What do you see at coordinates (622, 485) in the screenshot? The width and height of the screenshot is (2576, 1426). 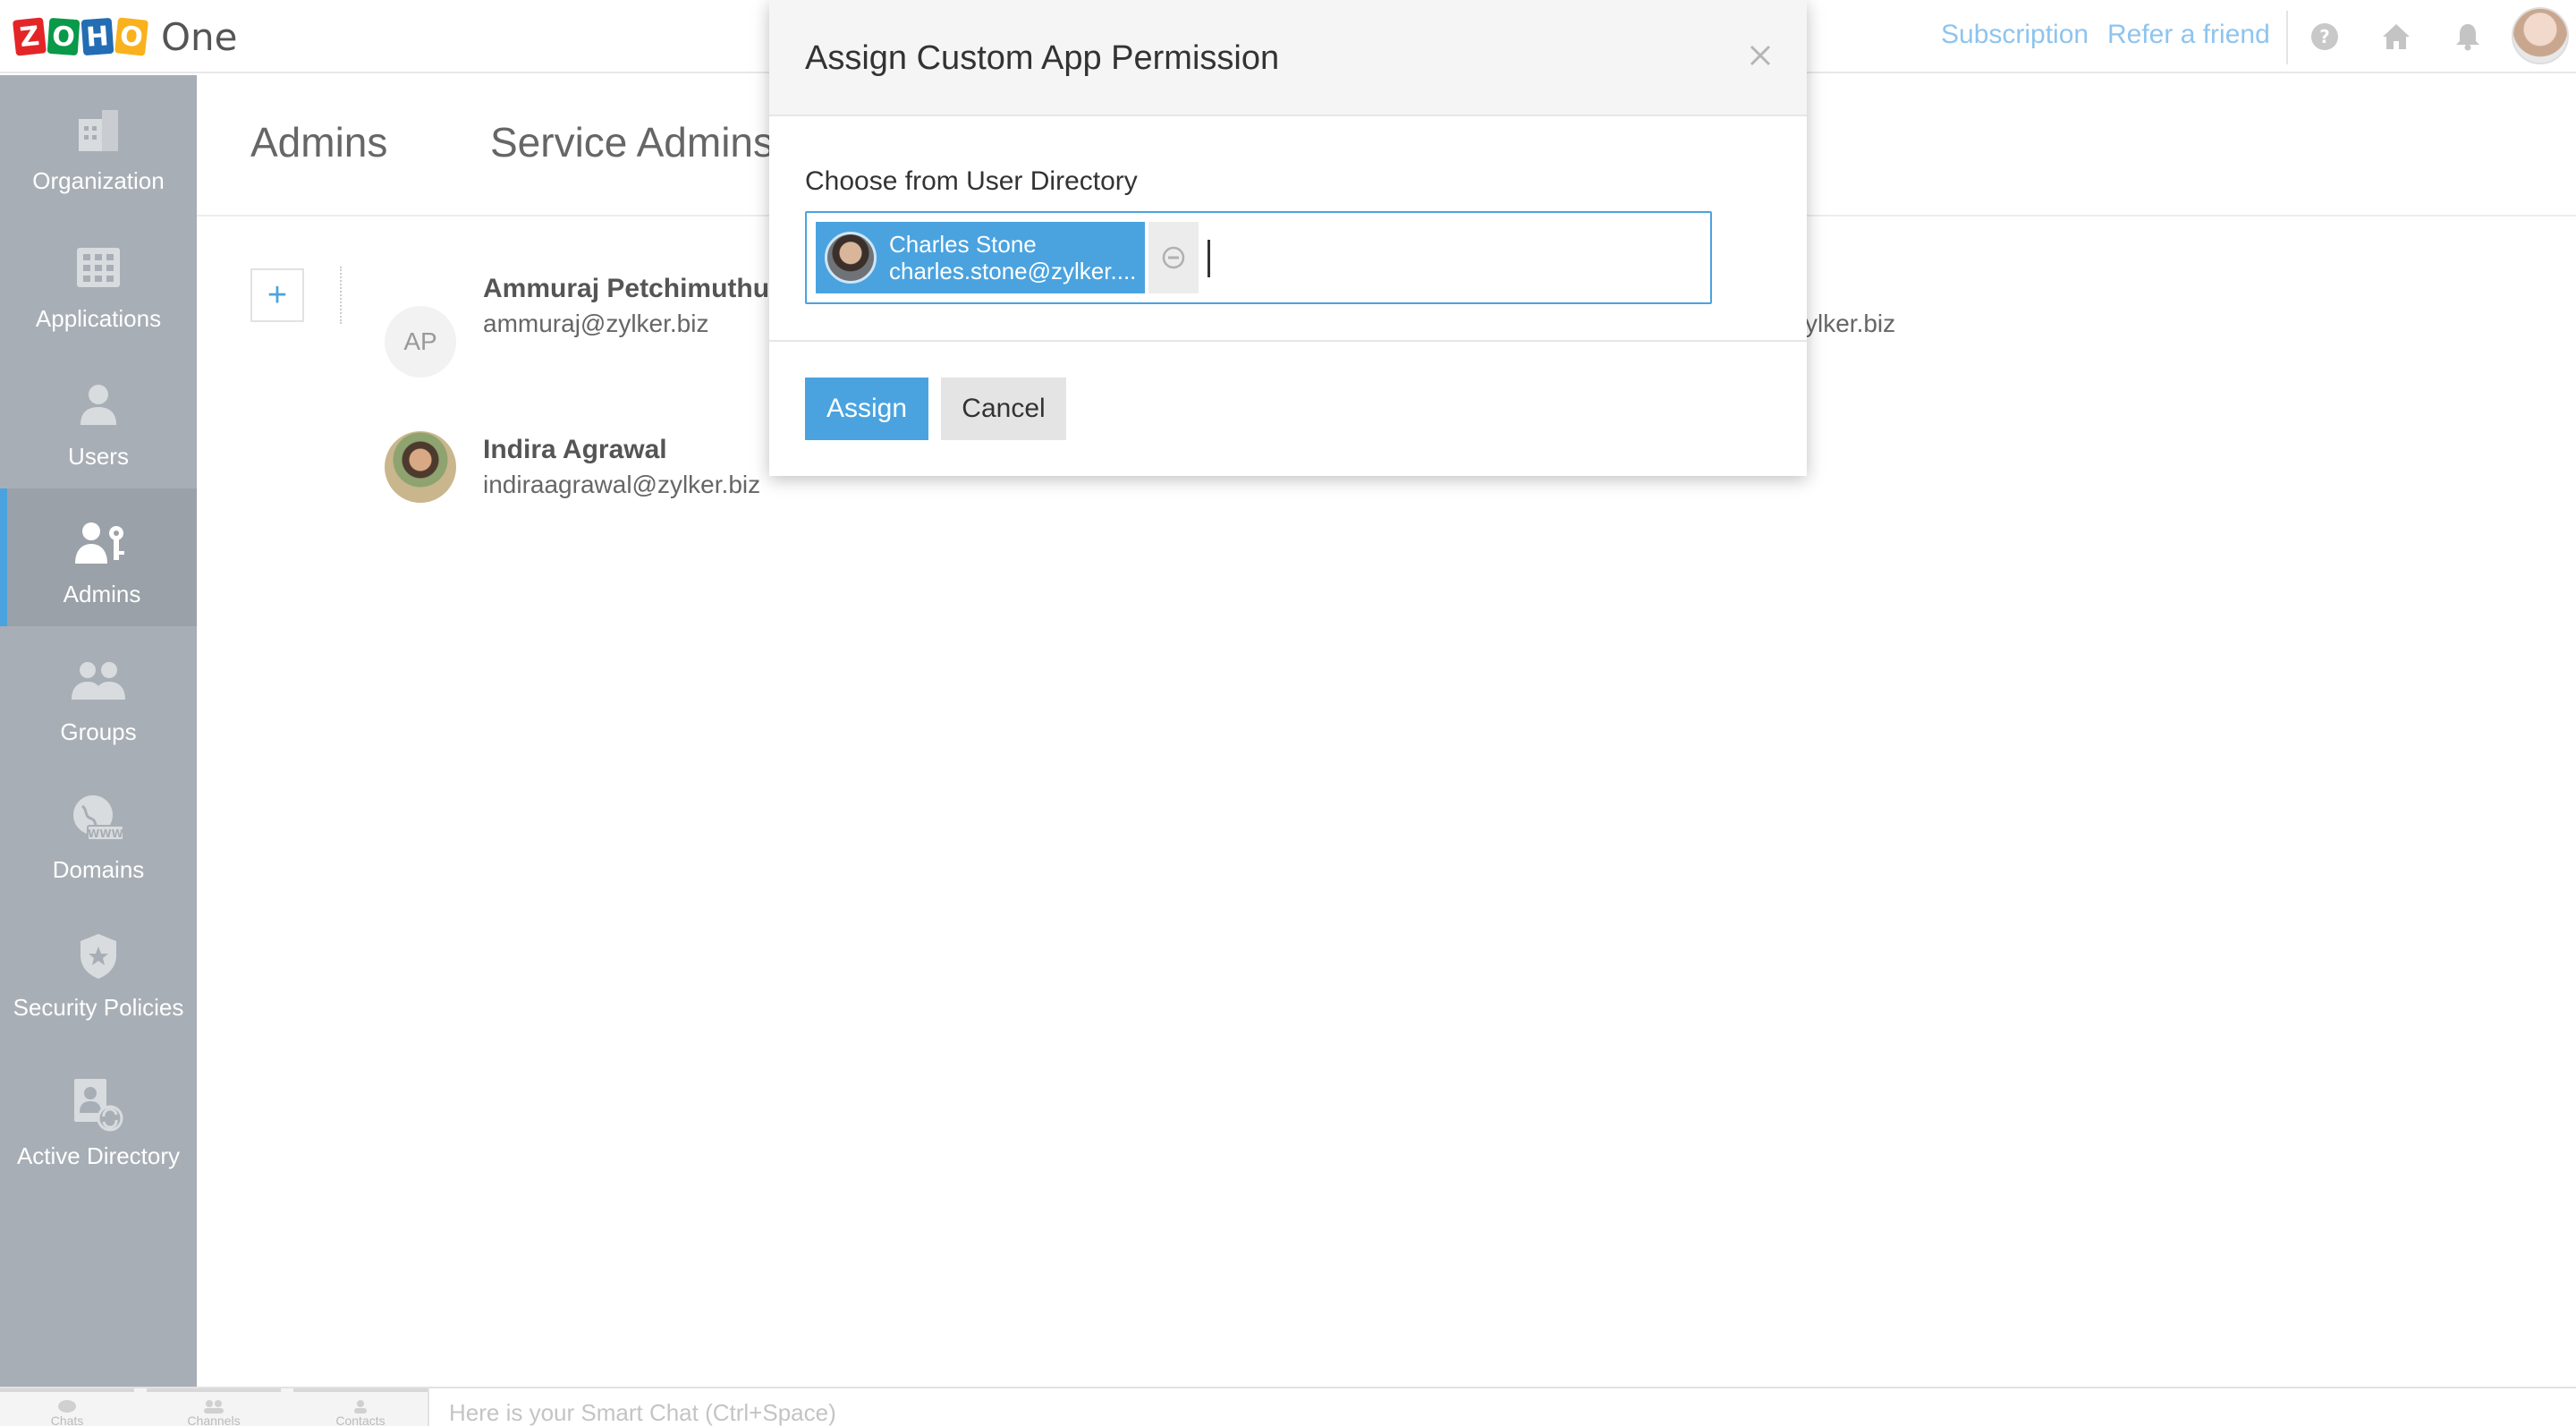 I see `admin-email: indiraagrawal@zylker.biz` at bounding box center [622, 485].